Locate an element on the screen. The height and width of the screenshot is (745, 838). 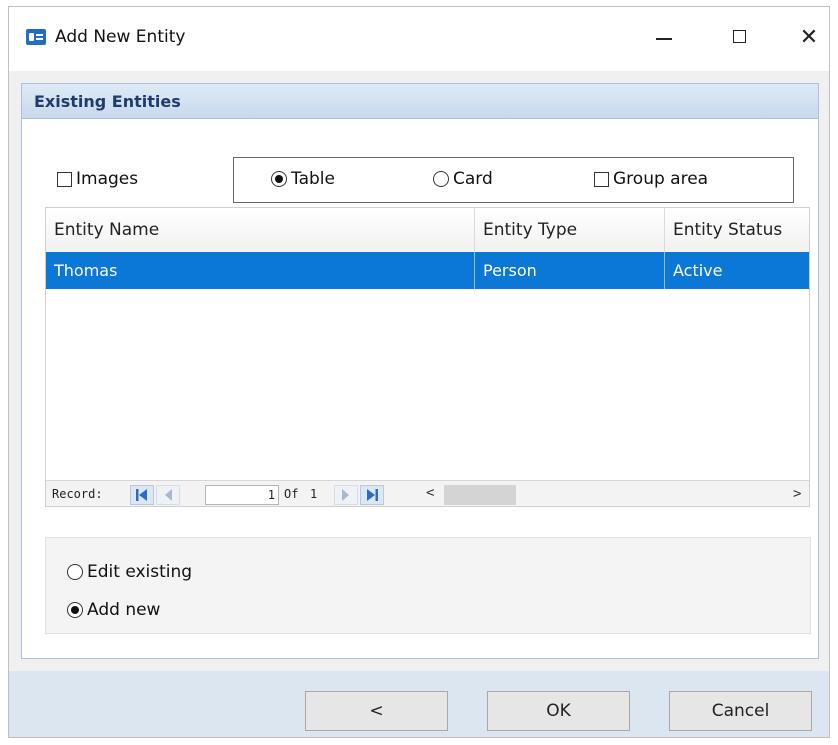
group-area-checkbox-label: Group area is located at coordinates (661, 179).